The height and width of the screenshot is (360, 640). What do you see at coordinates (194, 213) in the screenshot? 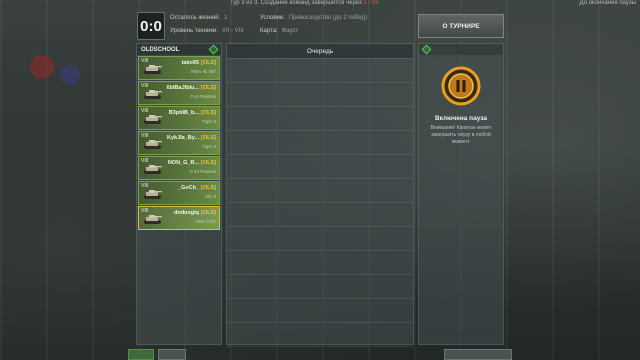
I see `player-name: dnduogiq [OLS]` at bounding box center [194, 213].